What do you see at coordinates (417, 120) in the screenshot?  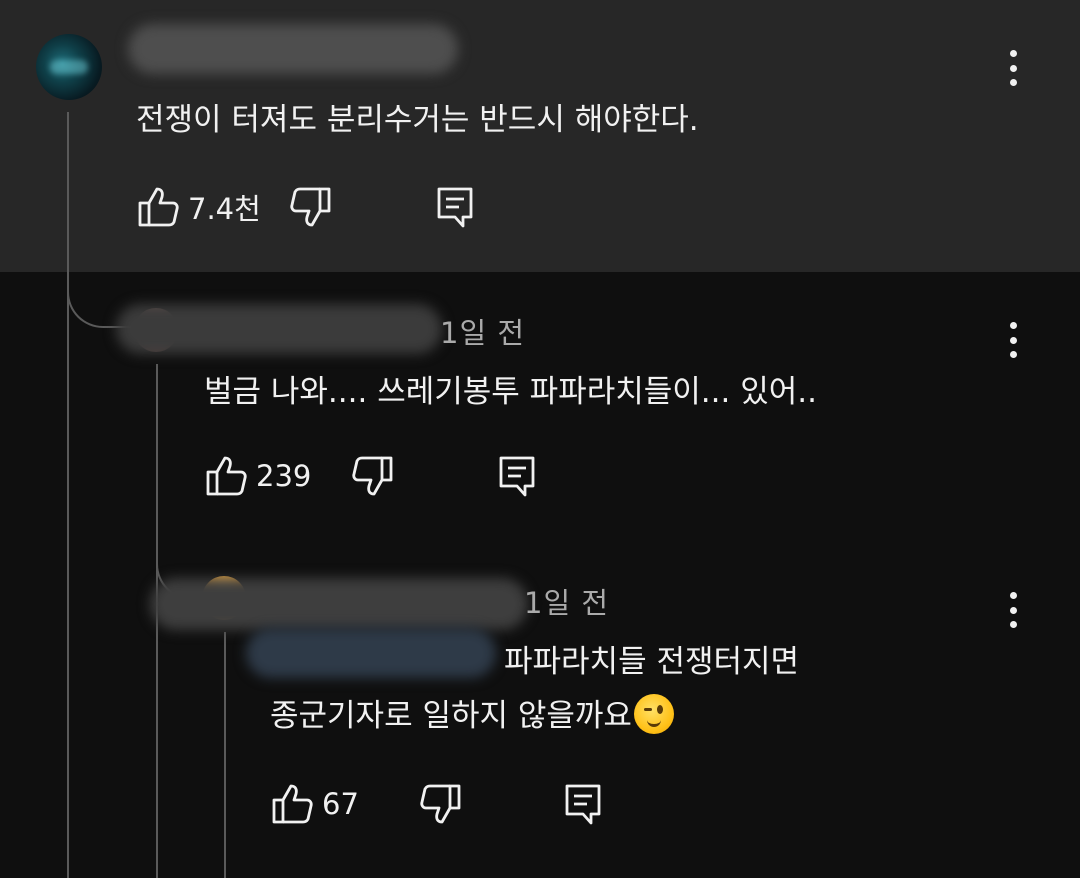 I see `comment-text: 전쟁이 터져도 분리수거는 반드시 해야한다.` at bounding box center [417, 120].